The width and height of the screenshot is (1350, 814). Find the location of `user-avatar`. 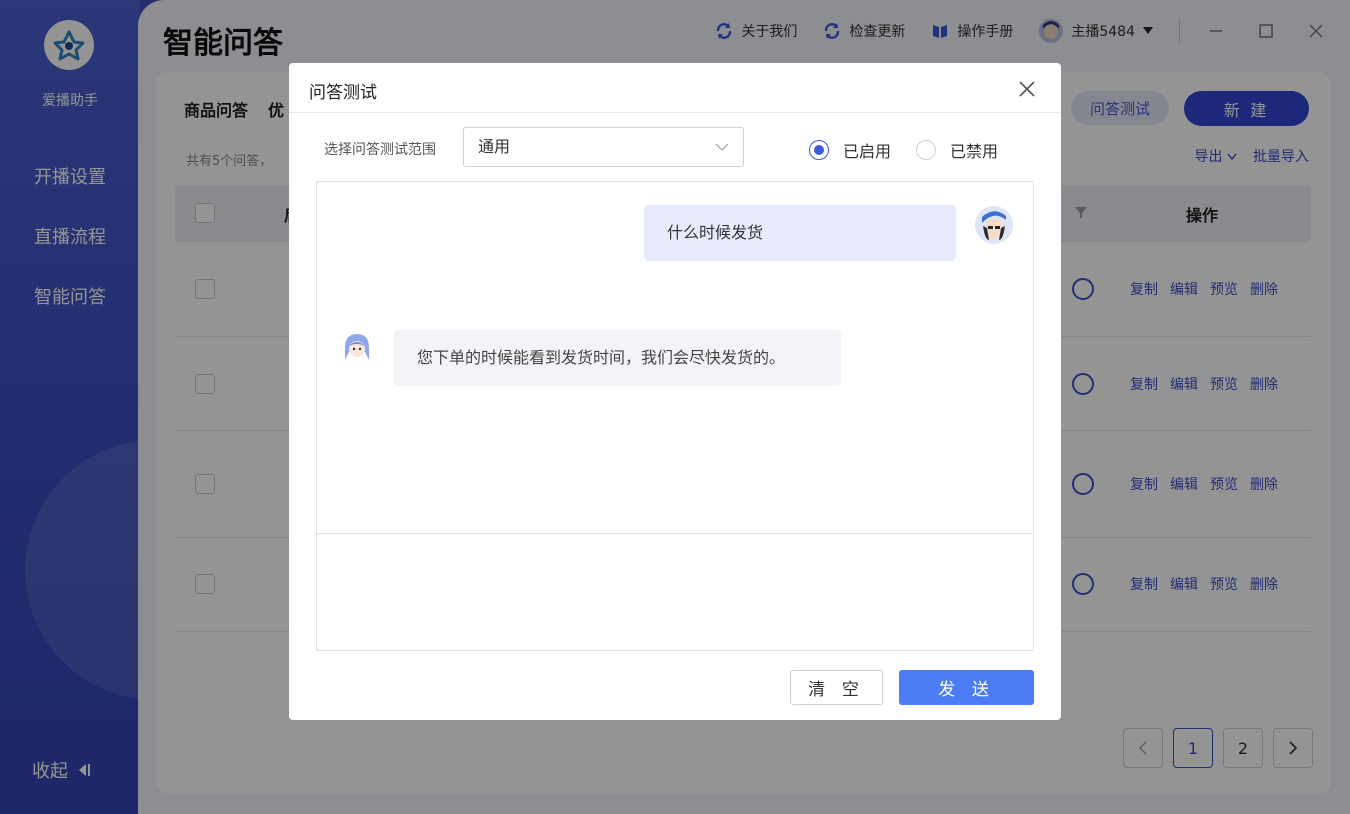

user-avatar is located at coordinates (994, 225).